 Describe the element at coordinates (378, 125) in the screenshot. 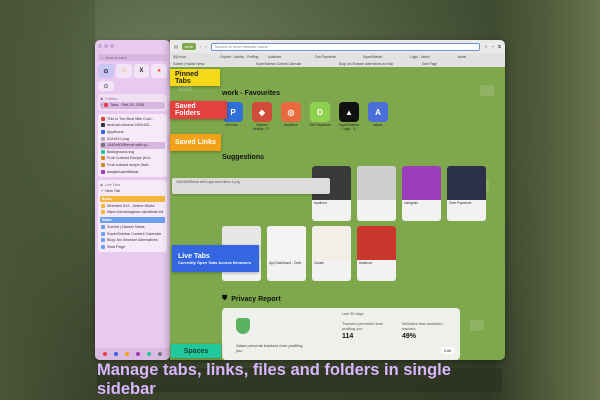

I see `favourite-label: admin` at that location.